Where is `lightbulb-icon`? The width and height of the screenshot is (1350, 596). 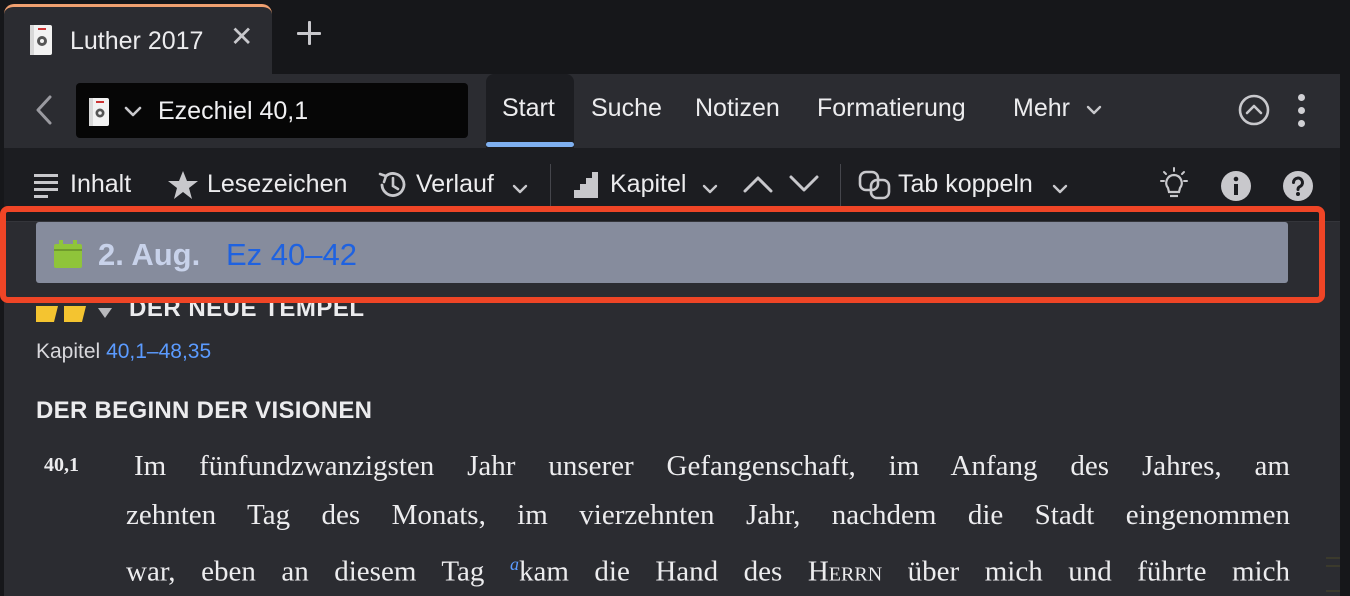 lightbulb-icon is located at coordinates (1174, 186).